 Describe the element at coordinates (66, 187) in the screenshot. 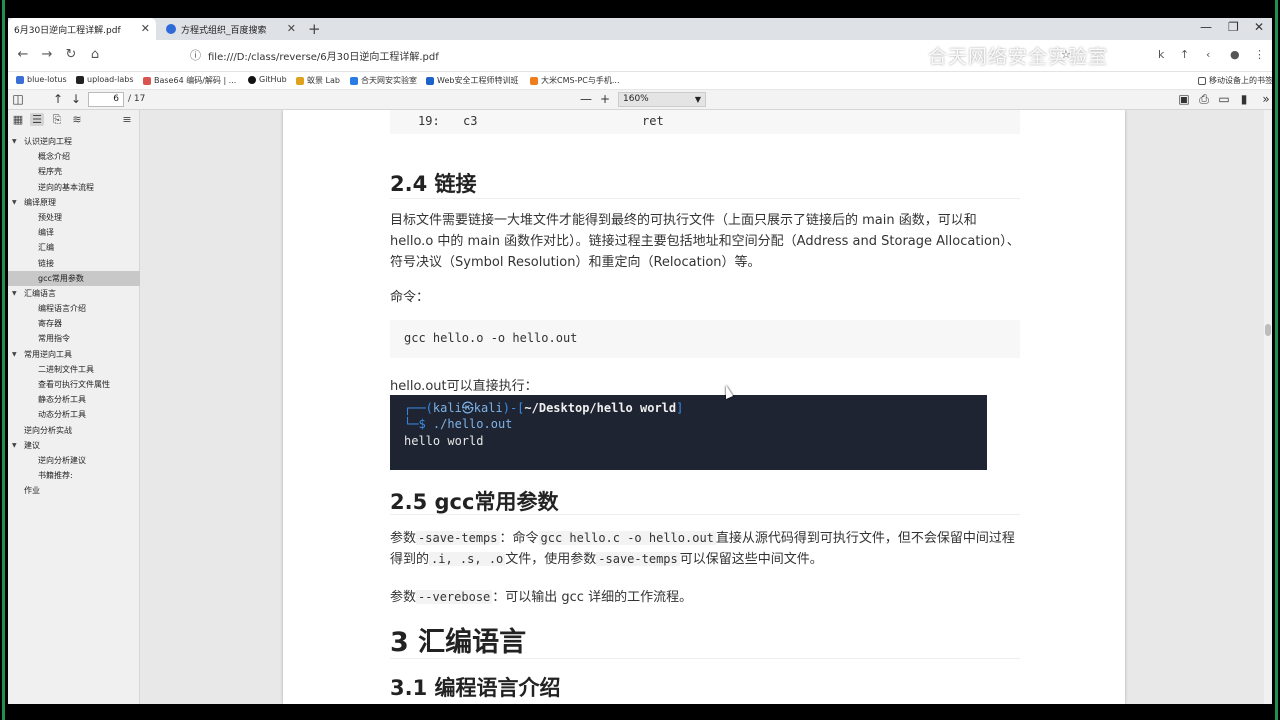

I see `outline-item-label: 逆向的基本流程` at that location.